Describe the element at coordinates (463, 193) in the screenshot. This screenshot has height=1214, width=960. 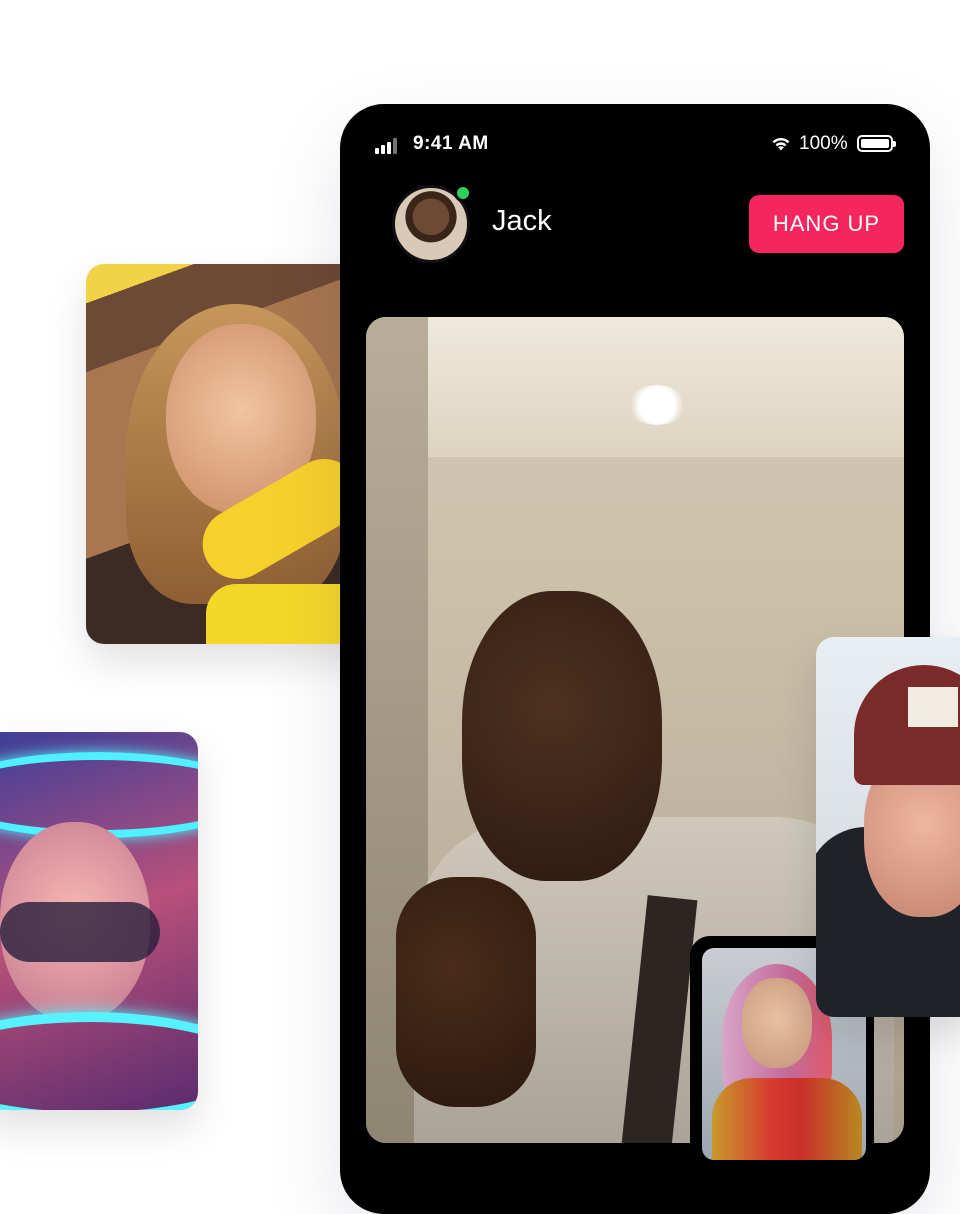
I see `online-status-dot` at that location.